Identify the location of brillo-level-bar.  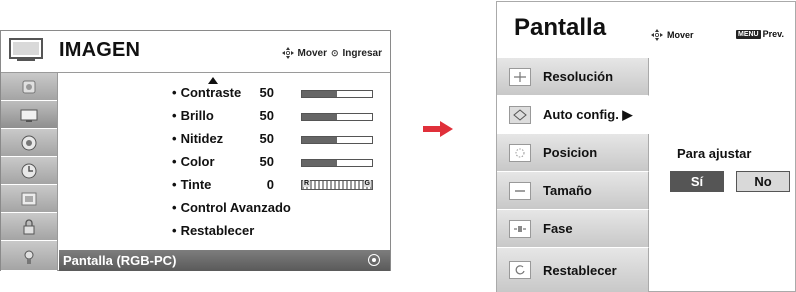
(337, 117).